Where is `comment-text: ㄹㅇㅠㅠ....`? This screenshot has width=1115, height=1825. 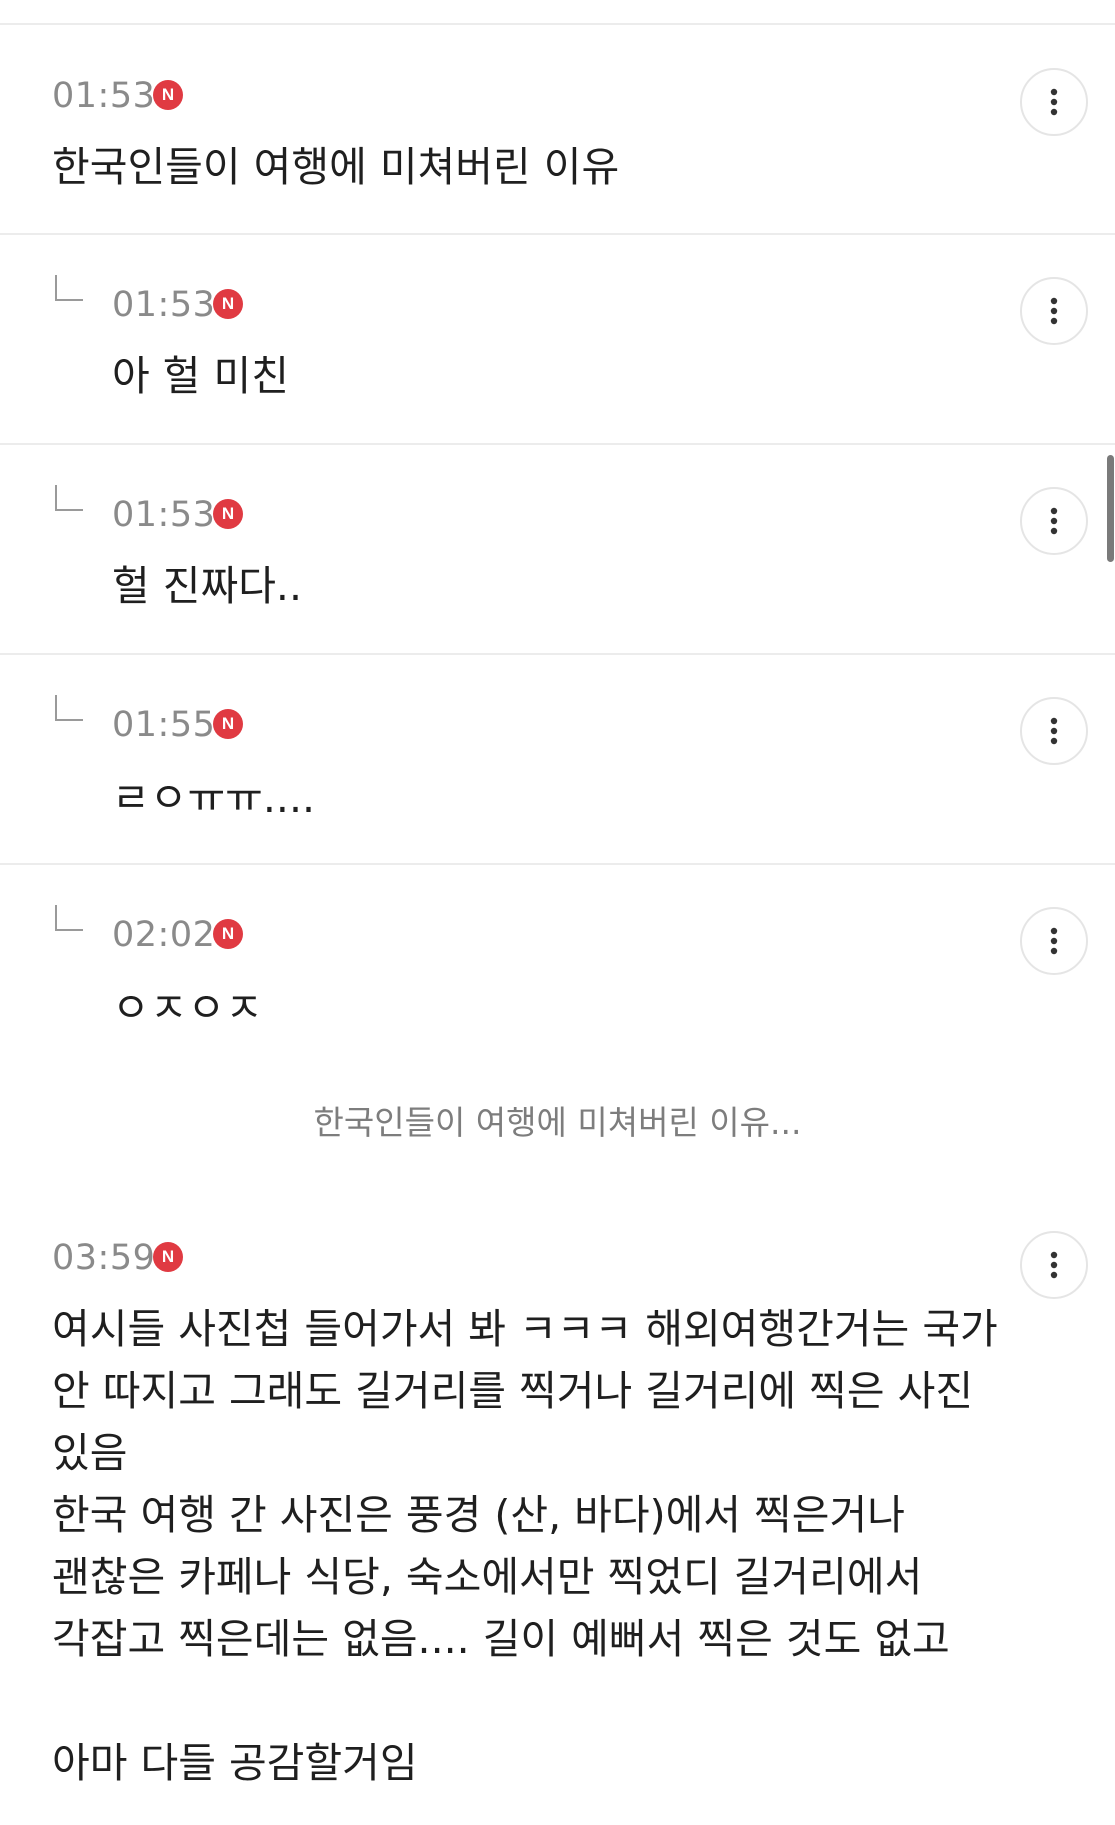 comment-text: ㄹㅇㅠㅠ.... is located at coordinates (214, 798).